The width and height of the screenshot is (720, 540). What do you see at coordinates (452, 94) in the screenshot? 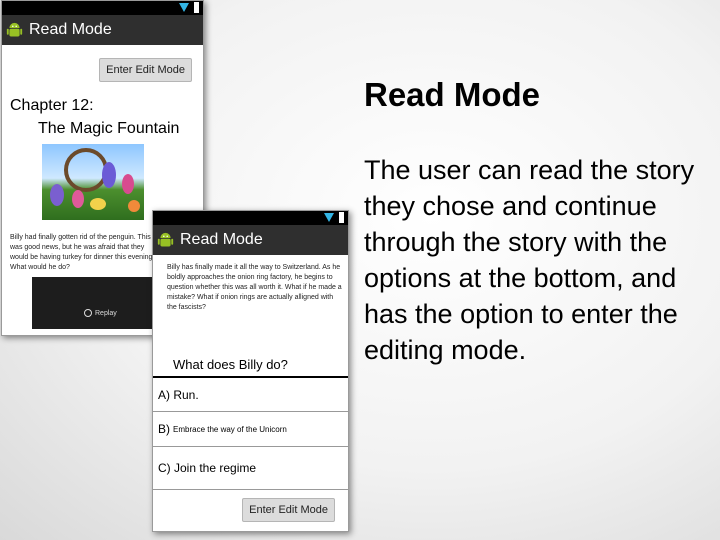
I see `slide-title: Read Mode` at bounding box center [452, 94].